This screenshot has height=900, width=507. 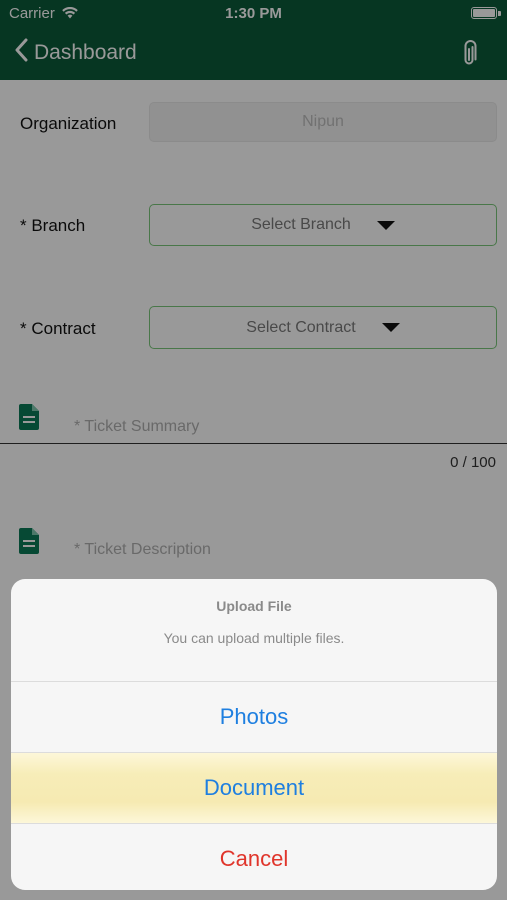 I want to click on cancel-button-label: Cancel, so click(x=254, y=858).